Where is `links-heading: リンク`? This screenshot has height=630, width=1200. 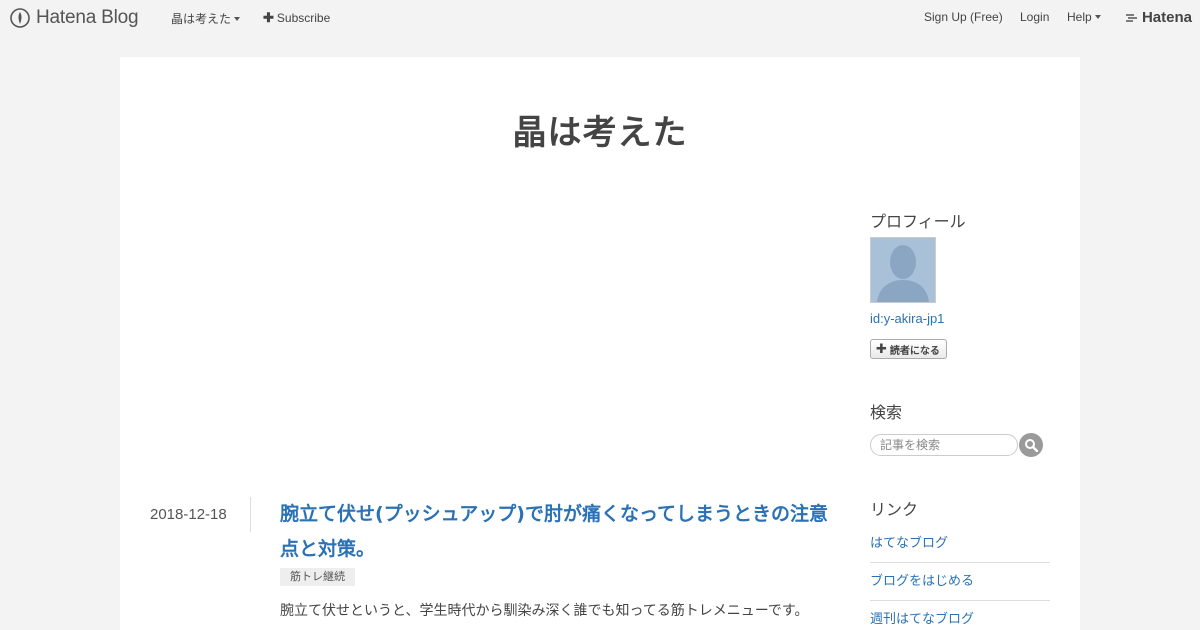
links-heading: リンク is located at coordinates (894, 509).